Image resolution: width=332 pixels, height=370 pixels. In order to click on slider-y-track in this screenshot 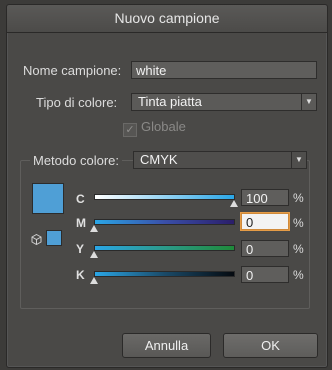, I will do `click(164, 248)`.